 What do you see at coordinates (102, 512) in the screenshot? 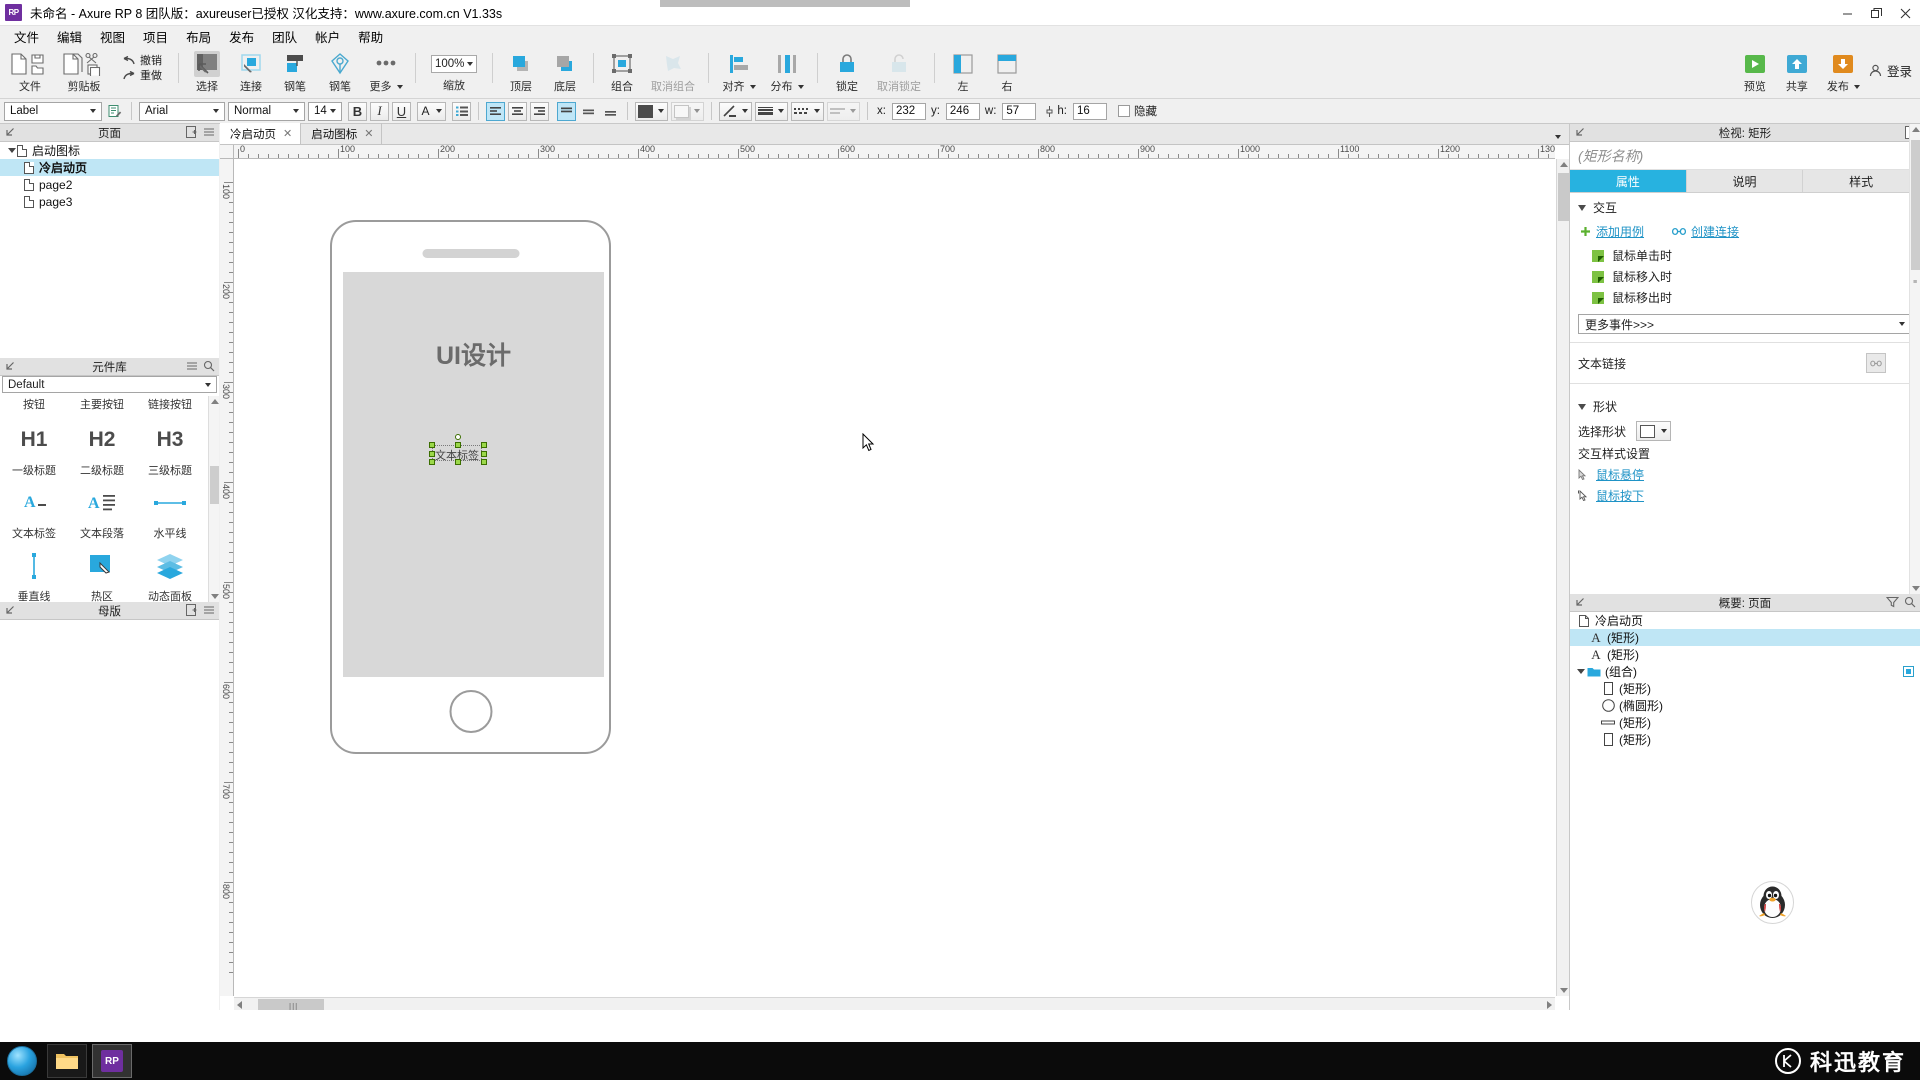
I see `library-item-paragraph: A 文本段落` at bounding box center [102, 512].